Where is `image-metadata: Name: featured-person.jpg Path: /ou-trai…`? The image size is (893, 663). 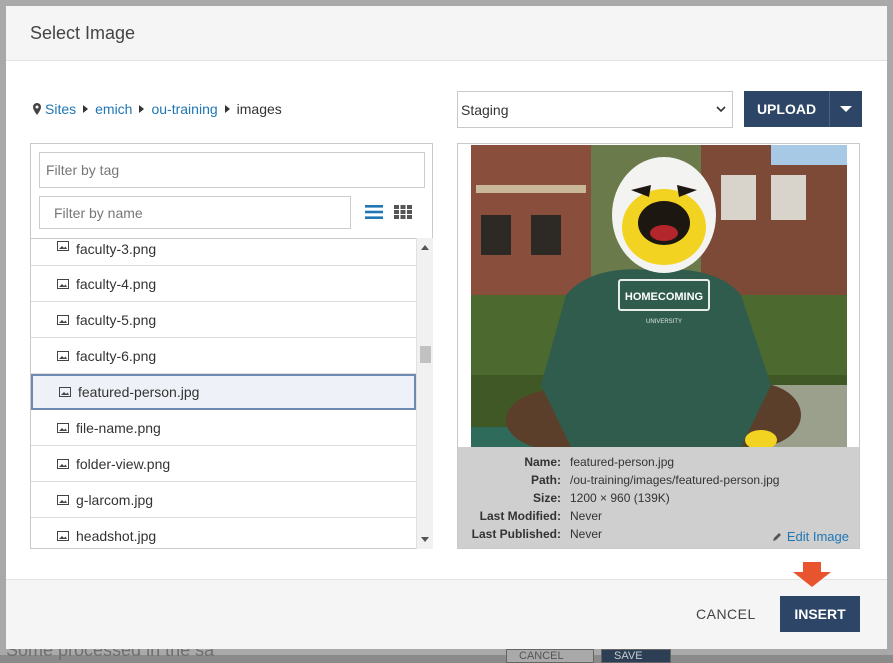
image-metadata: Name: featured-person.jpg Path: /ou-trai… is located at coordinates (658, 497).